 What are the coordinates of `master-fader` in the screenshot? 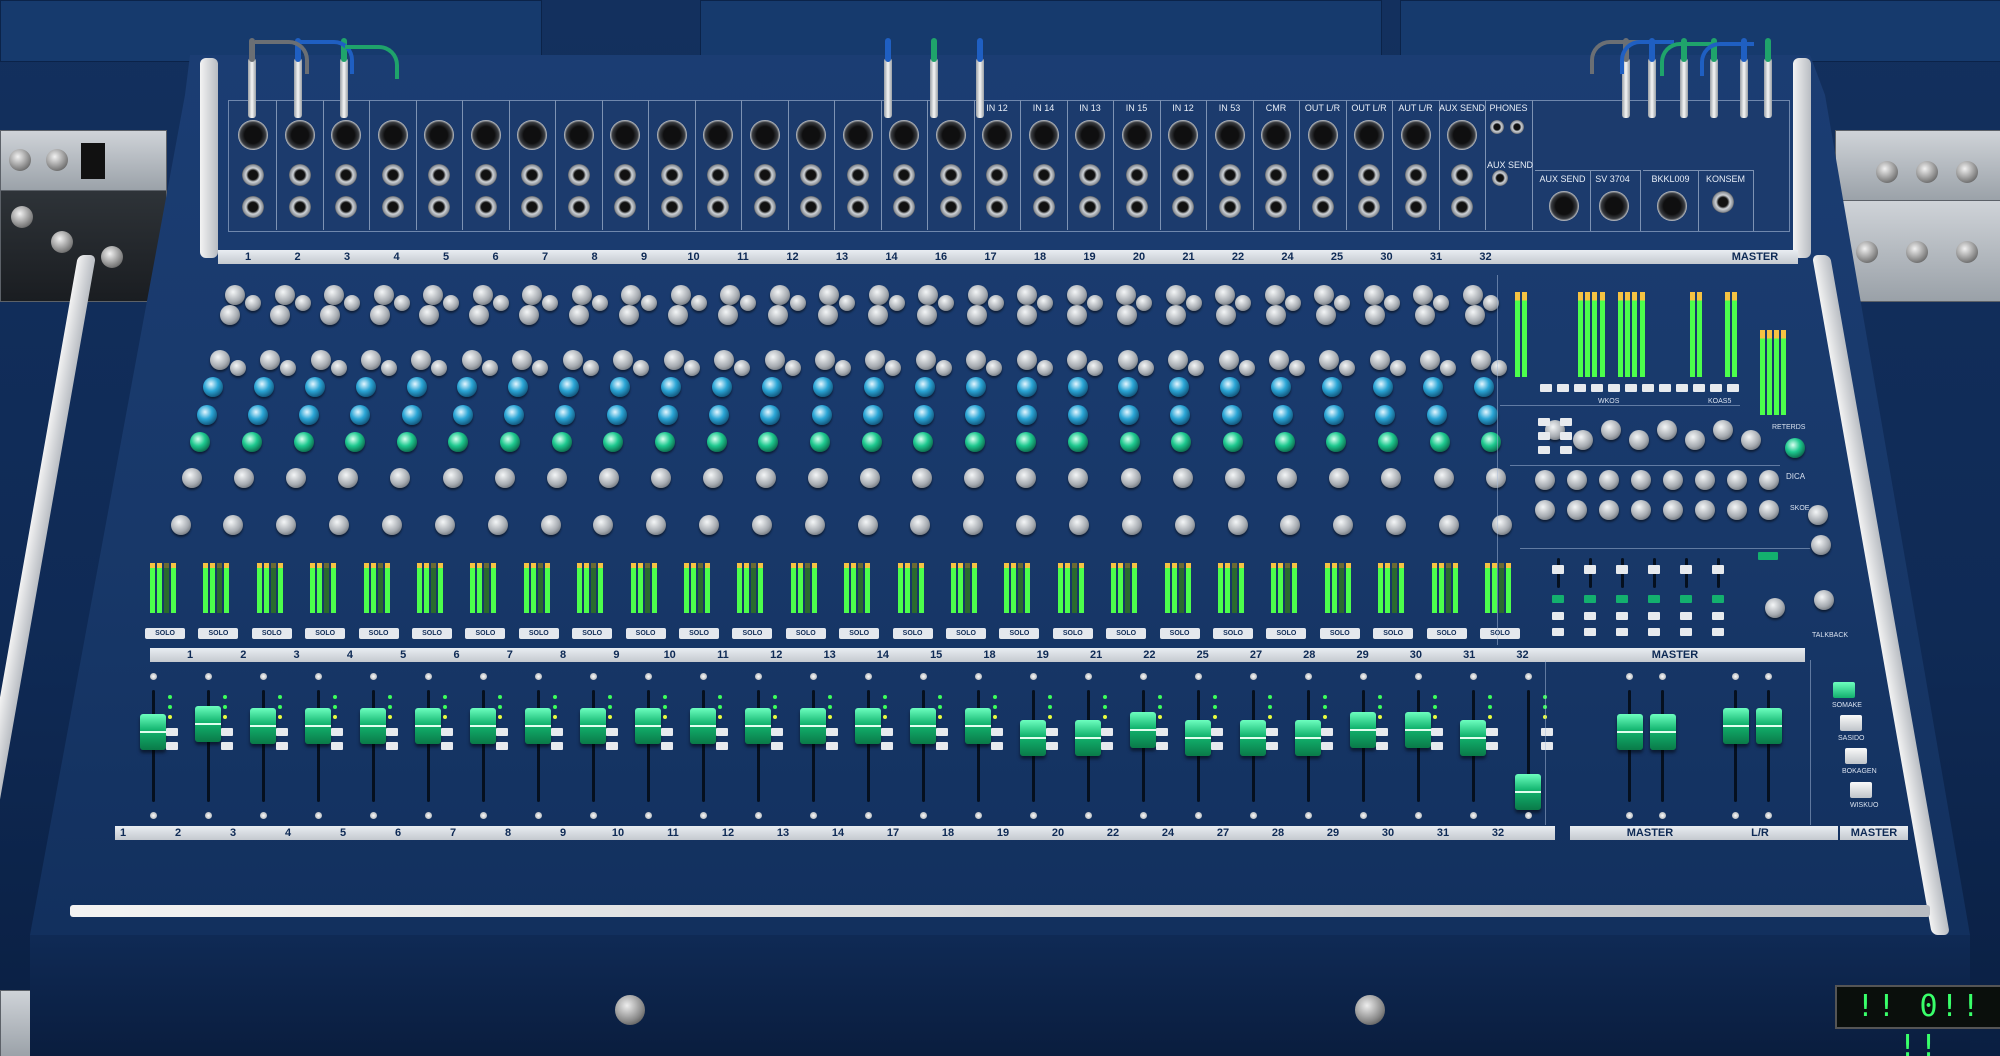 It's located at (1663, 732).